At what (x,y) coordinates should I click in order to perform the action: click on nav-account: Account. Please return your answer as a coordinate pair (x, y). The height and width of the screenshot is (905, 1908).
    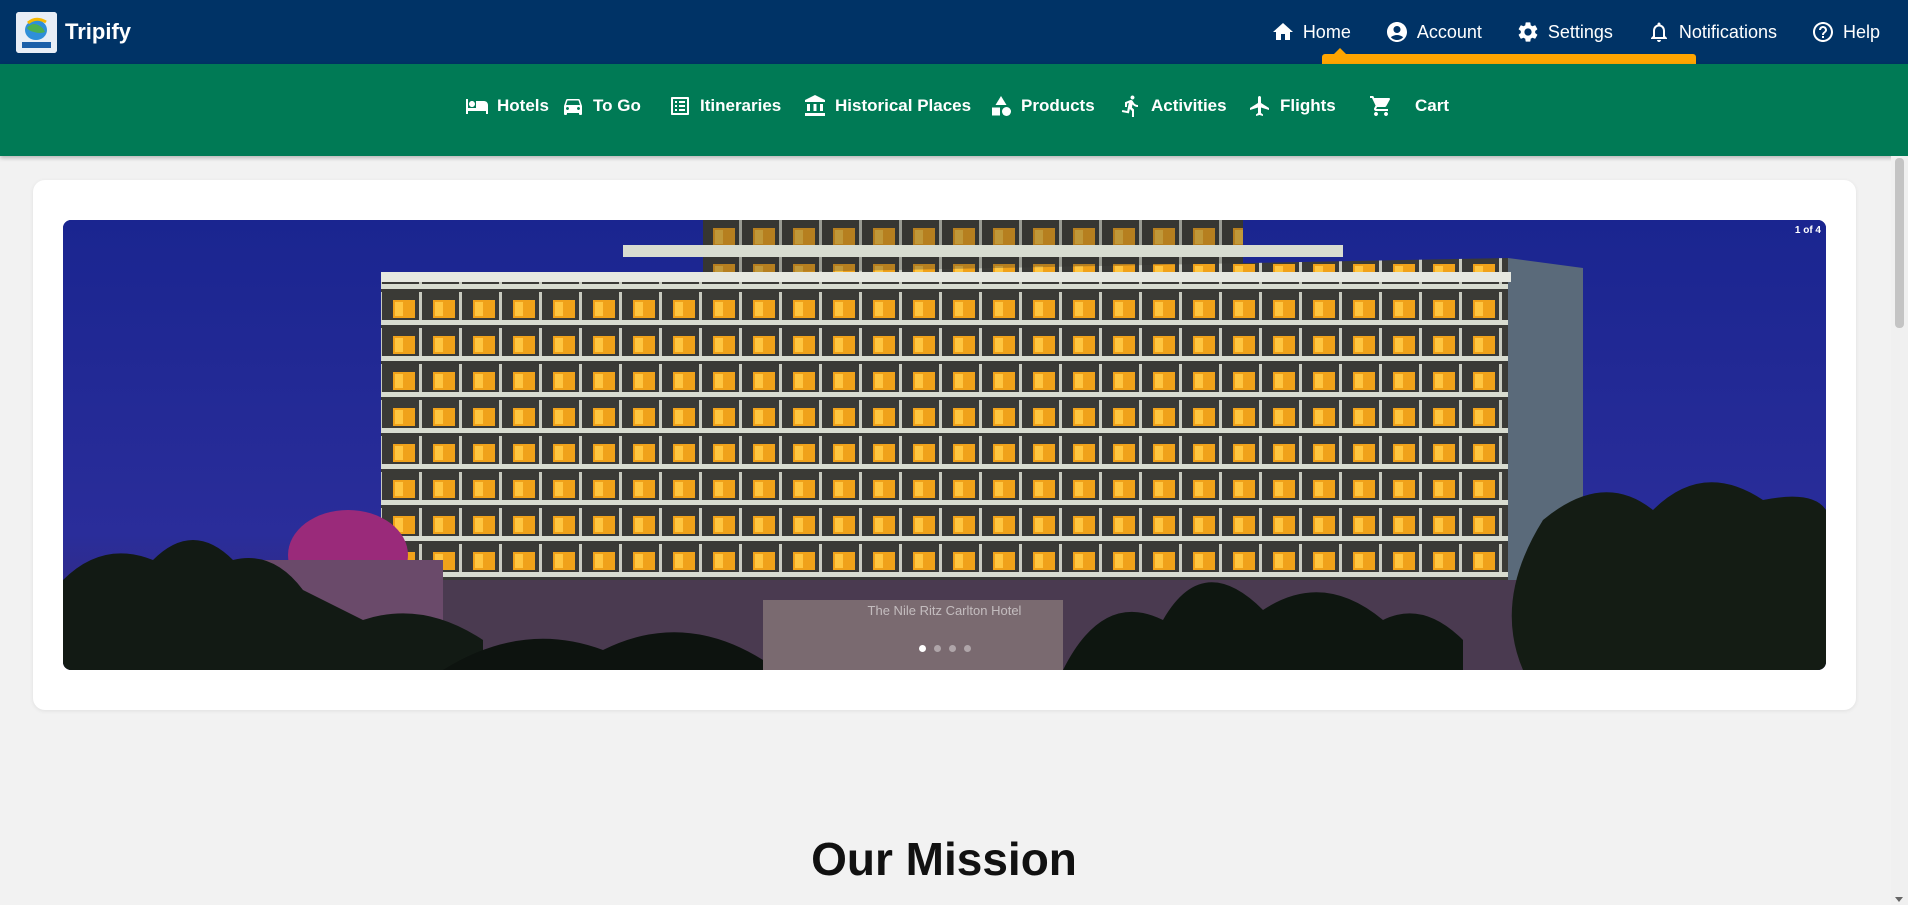
    Looking at the image, I should click on (1433, 32).